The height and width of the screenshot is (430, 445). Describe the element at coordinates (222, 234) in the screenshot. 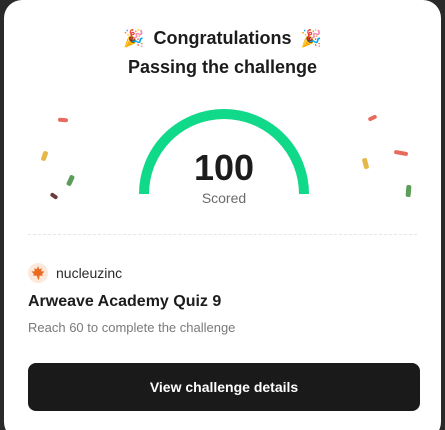

I see `divider` at that location.